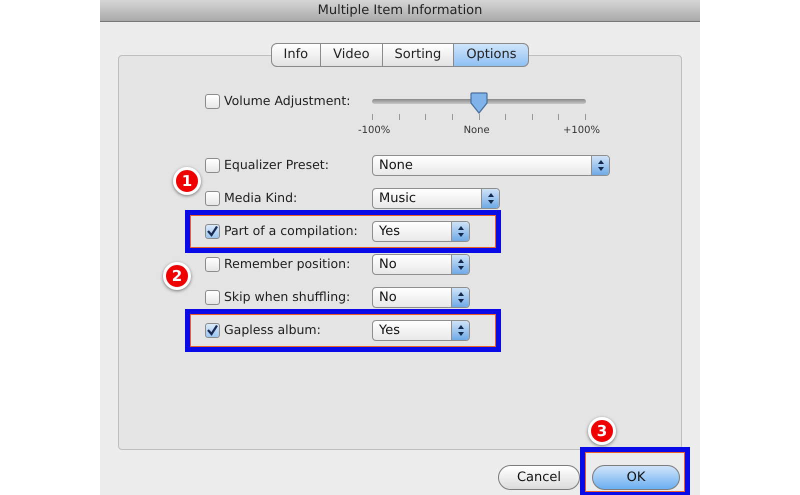 Image resolution: width=800 pixels, height=495 pixels. Describe the element at coordinates (352, 55) in the screenshot. I see `tab: Video` at that location.